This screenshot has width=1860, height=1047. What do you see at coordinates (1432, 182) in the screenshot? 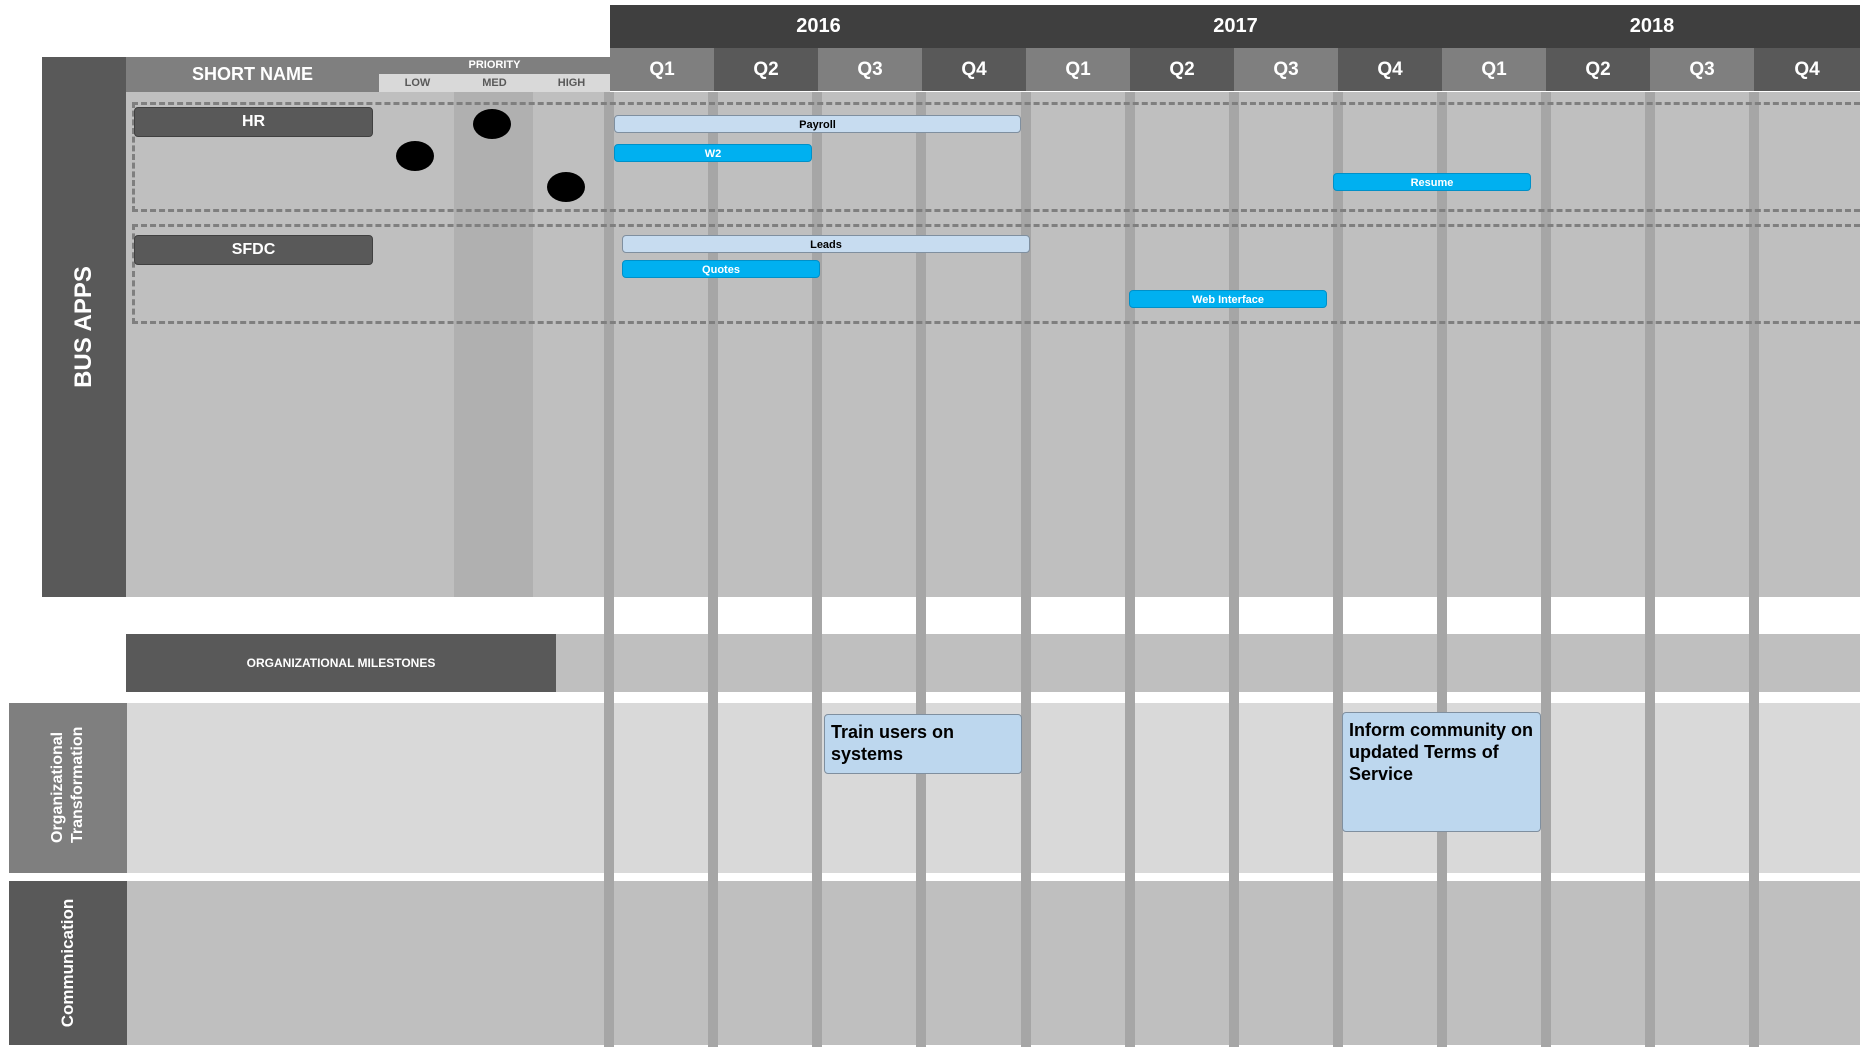
I see `bar-resume: Resume` at bounding box center [1432, 182].